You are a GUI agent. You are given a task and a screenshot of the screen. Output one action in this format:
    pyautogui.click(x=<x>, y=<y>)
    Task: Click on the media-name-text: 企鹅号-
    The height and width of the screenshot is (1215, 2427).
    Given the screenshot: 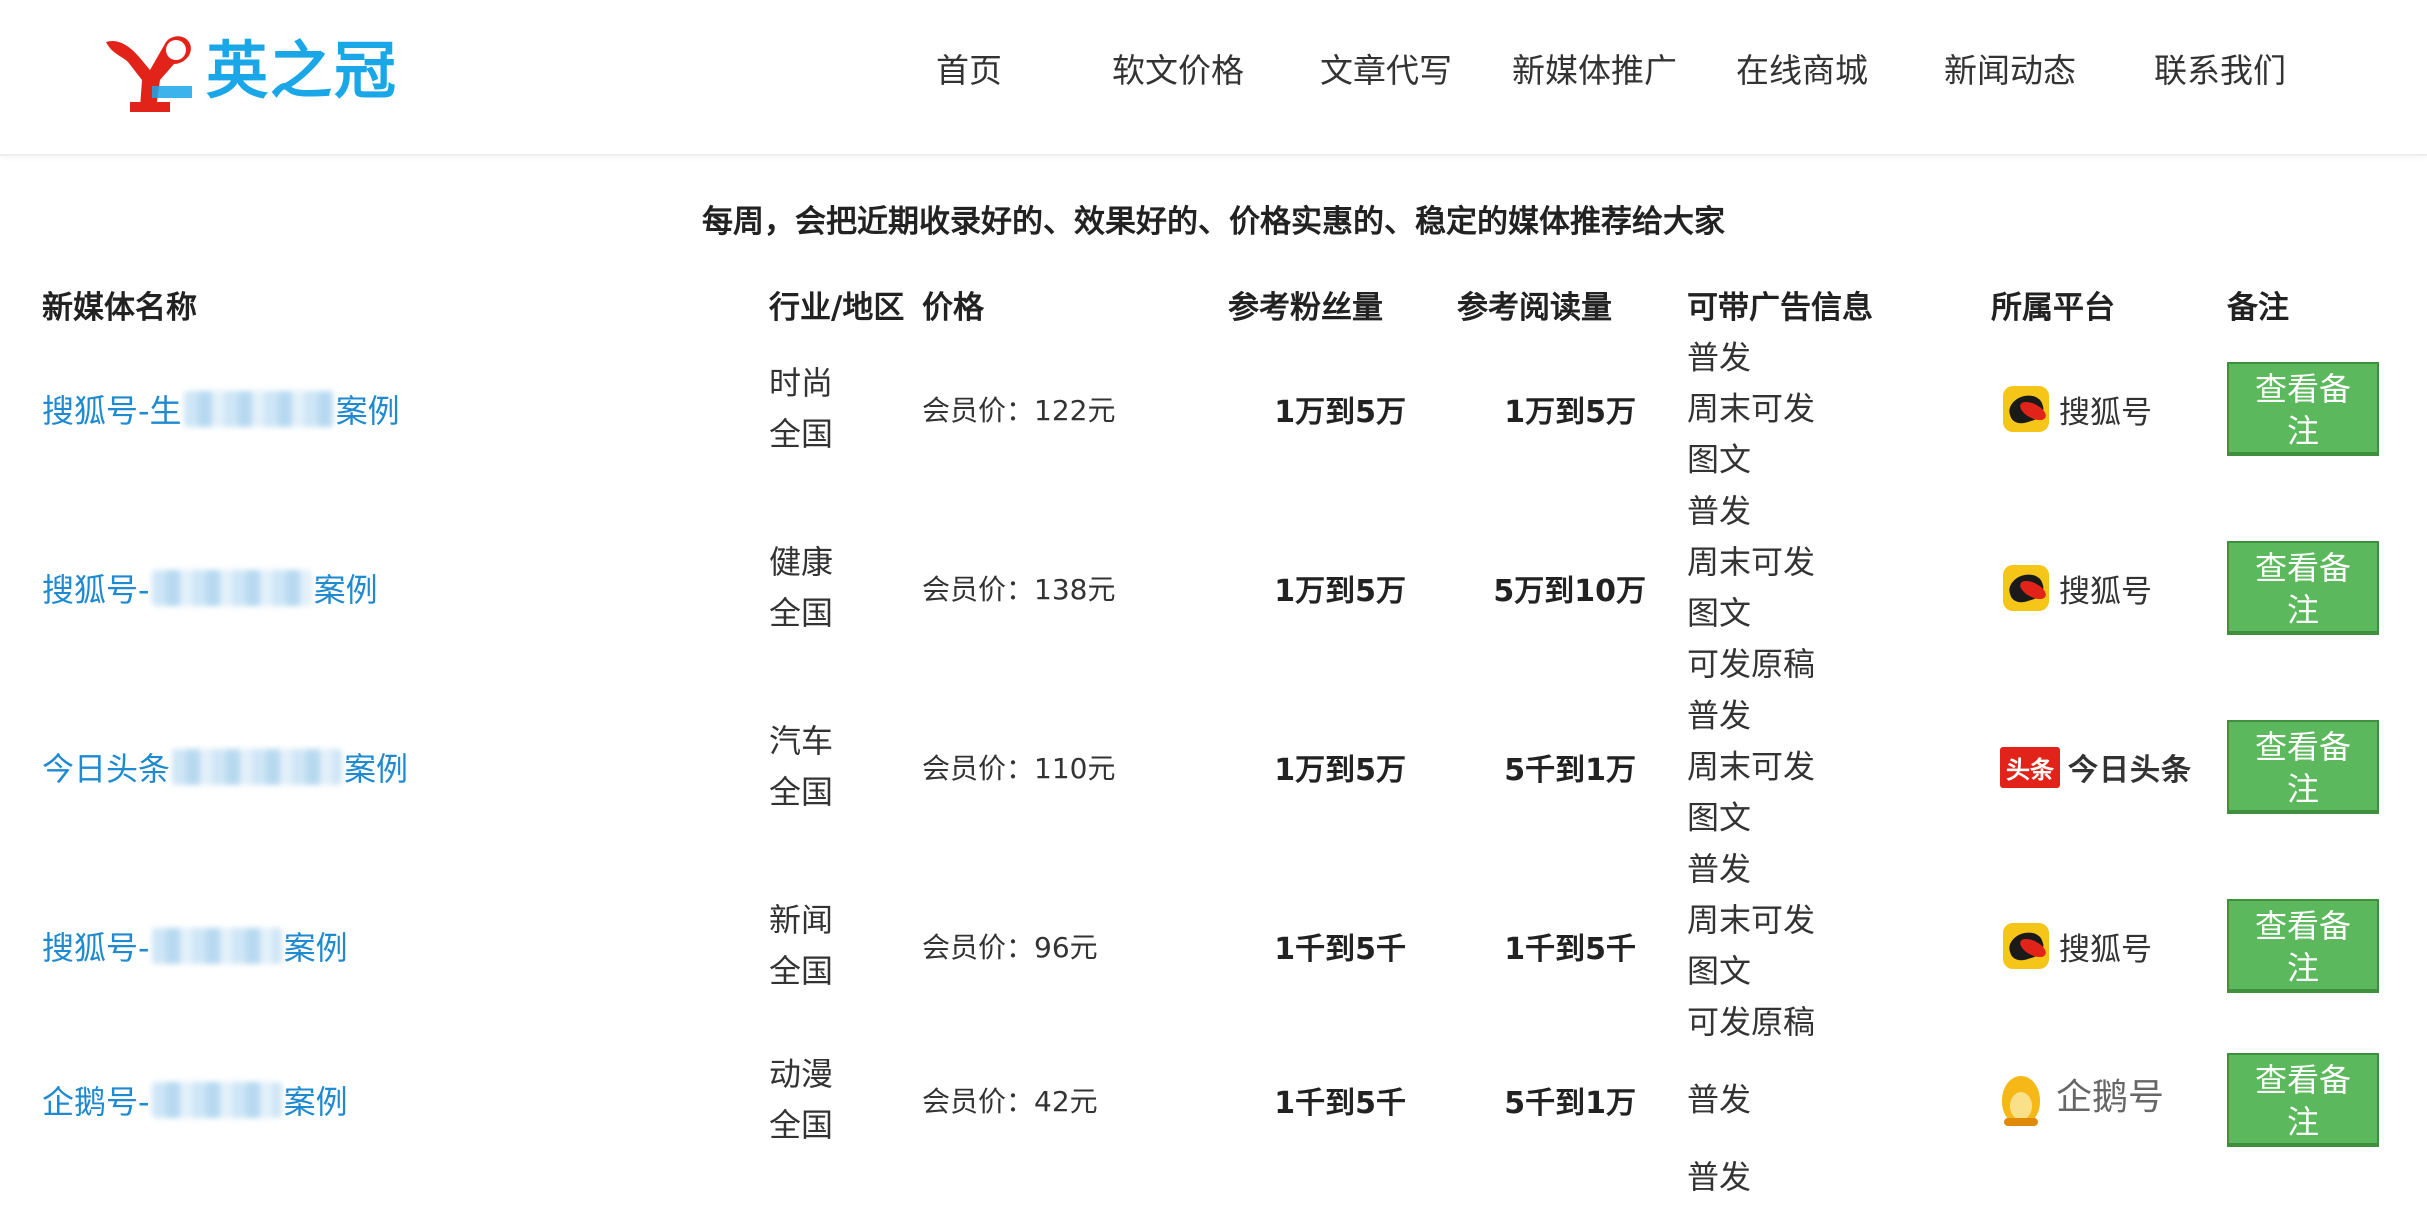 What is the action you would take?
    pyautogui.click(x=96, y=1102)
    